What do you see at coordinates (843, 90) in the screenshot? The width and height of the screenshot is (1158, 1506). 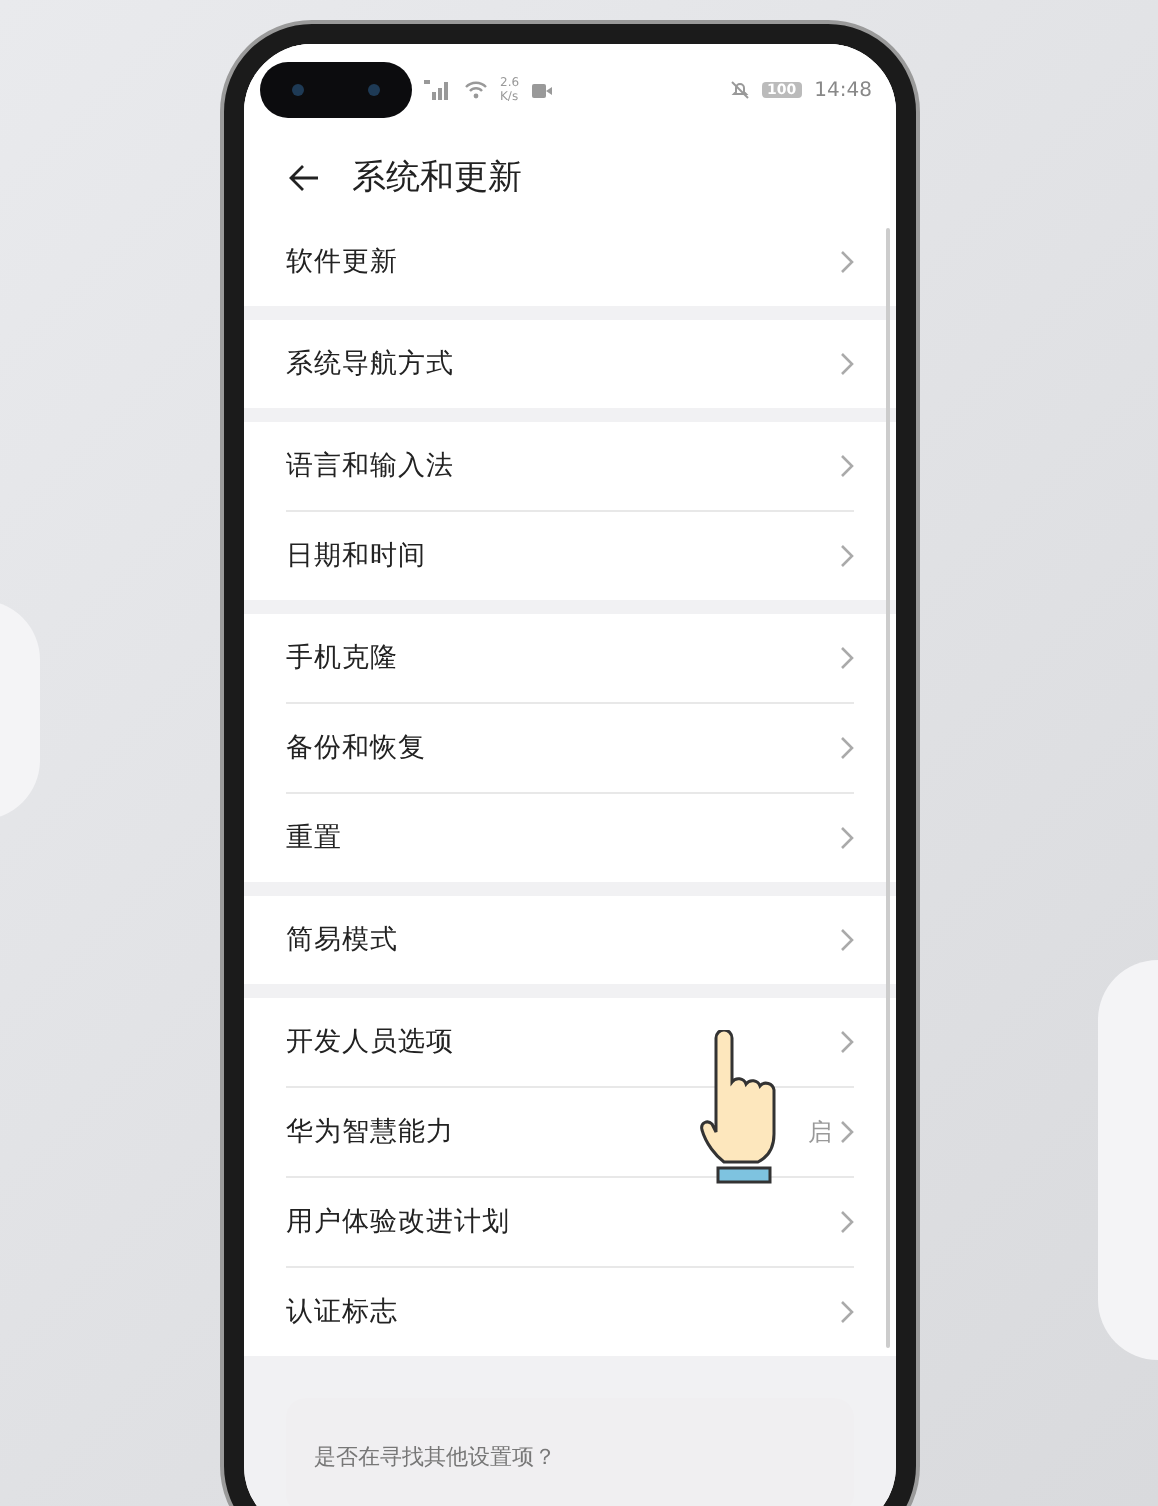 I see `clock-time: 14:48` at bounding box center [843, 90].